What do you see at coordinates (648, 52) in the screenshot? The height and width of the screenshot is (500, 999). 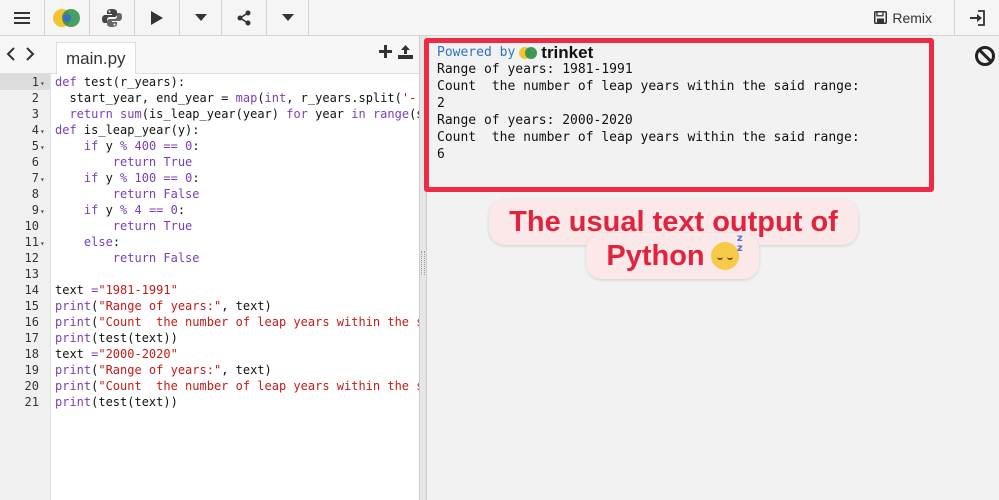 I see `powered-by-trinket: Powered by trinket` at bounding box center [648, 52].